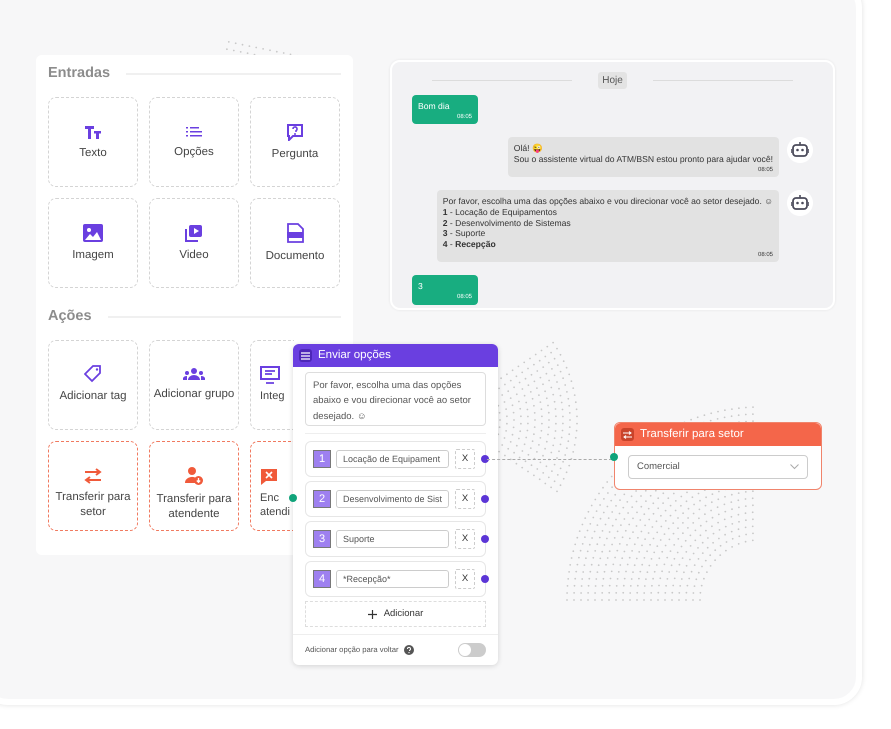 This screenshot has height=729, width=891. Describe the element at coordinates (322, 499) in the screenshot. I see `option-number: 2` at that location.